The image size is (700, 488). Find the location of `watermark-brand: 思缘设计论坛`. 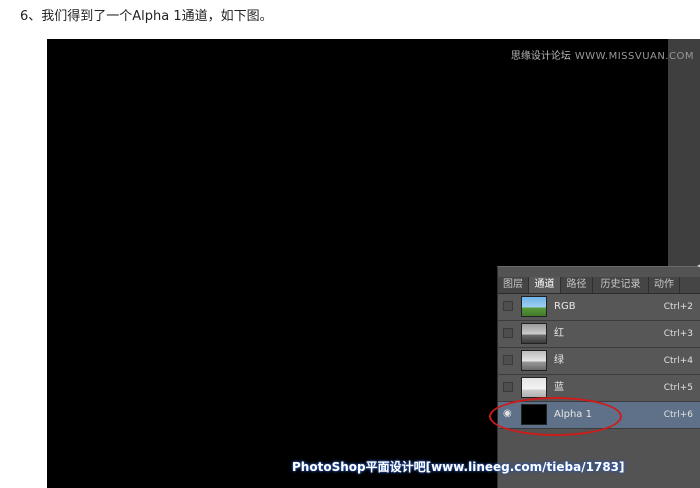

watermark-brand: 思缘设计论坛 is located at coordinates (540, 56).